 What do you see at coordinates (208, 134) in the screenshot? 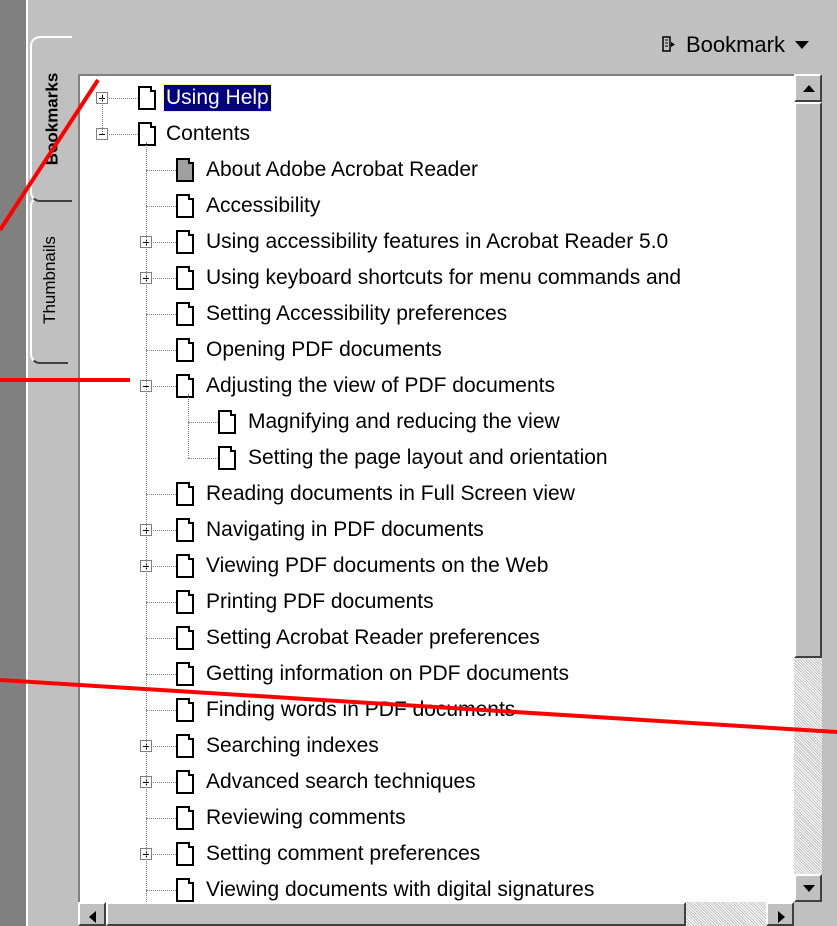
I see `bookmark-label: Contents` at bounding box center [208, 134].